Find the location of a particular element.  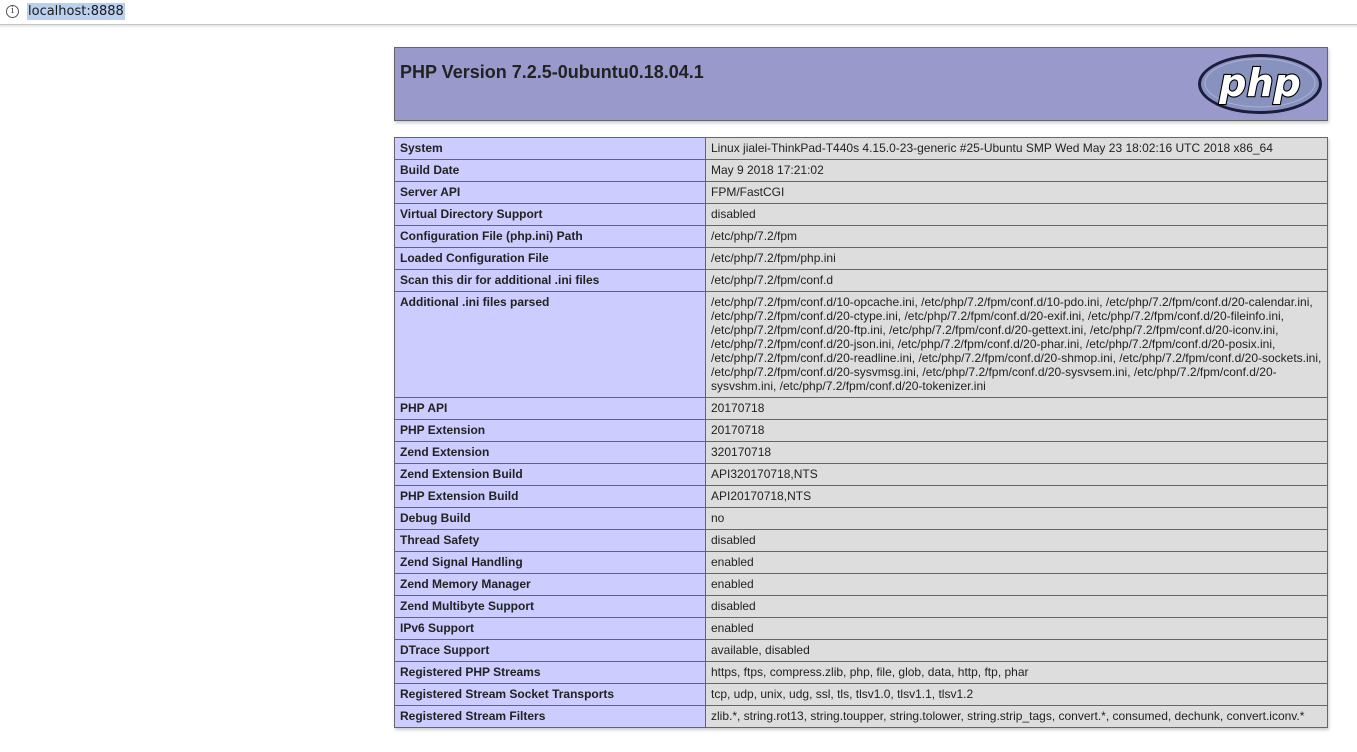

table-row: Zend Multibyte Support disabled is located at coordinates (861, 606).